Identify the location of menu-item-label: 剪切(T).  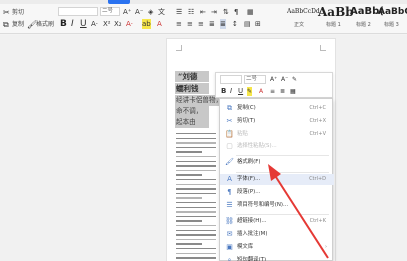
(246, 121).